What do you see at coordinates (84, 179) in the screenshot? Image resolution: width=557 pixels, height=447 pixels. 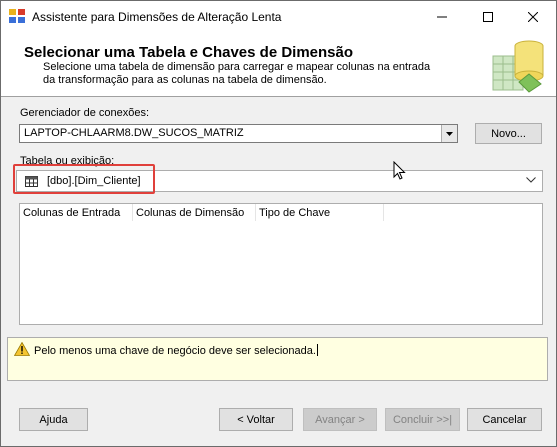 I see `annotation-highlight-box` at bounding box center [84, 179].